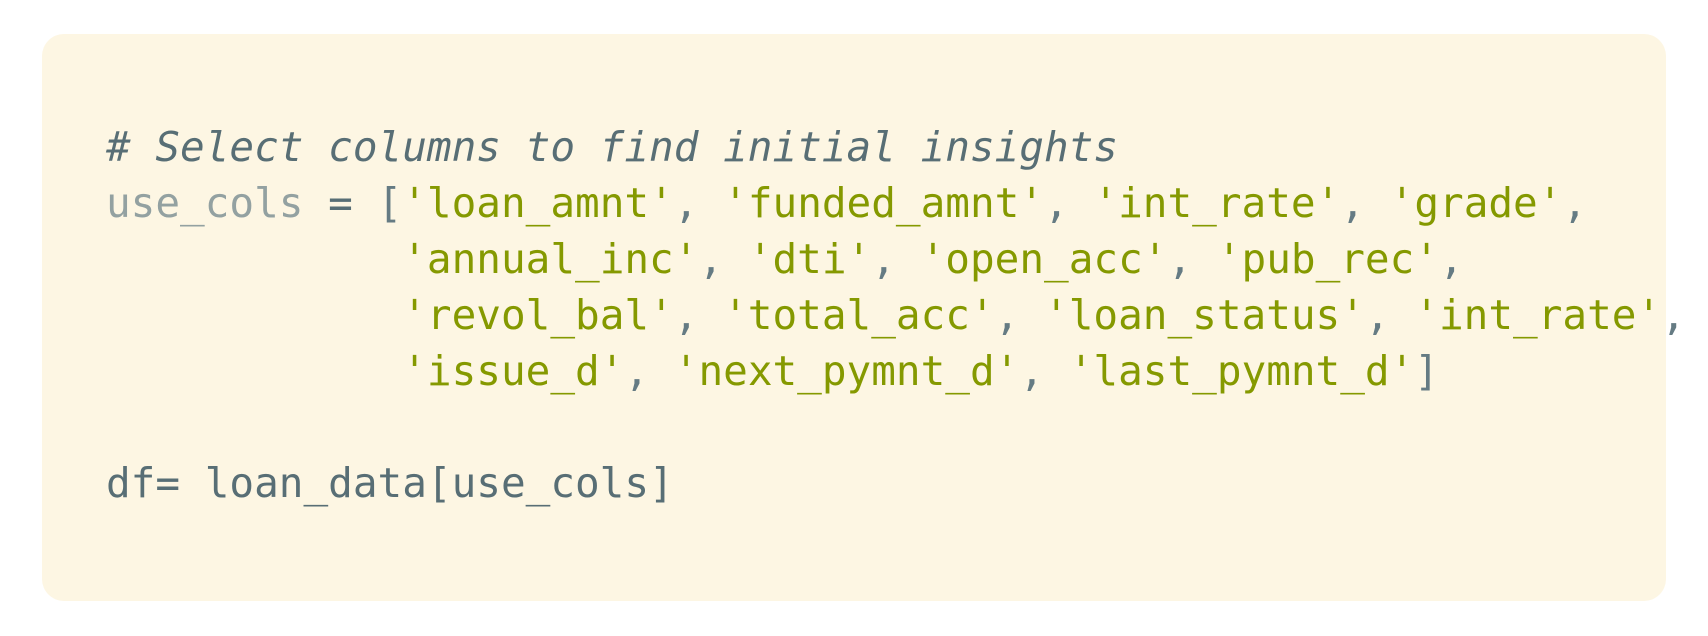  I want to click on dataframe-assignment: df= loan_data[use_cols], so click(390, 483).